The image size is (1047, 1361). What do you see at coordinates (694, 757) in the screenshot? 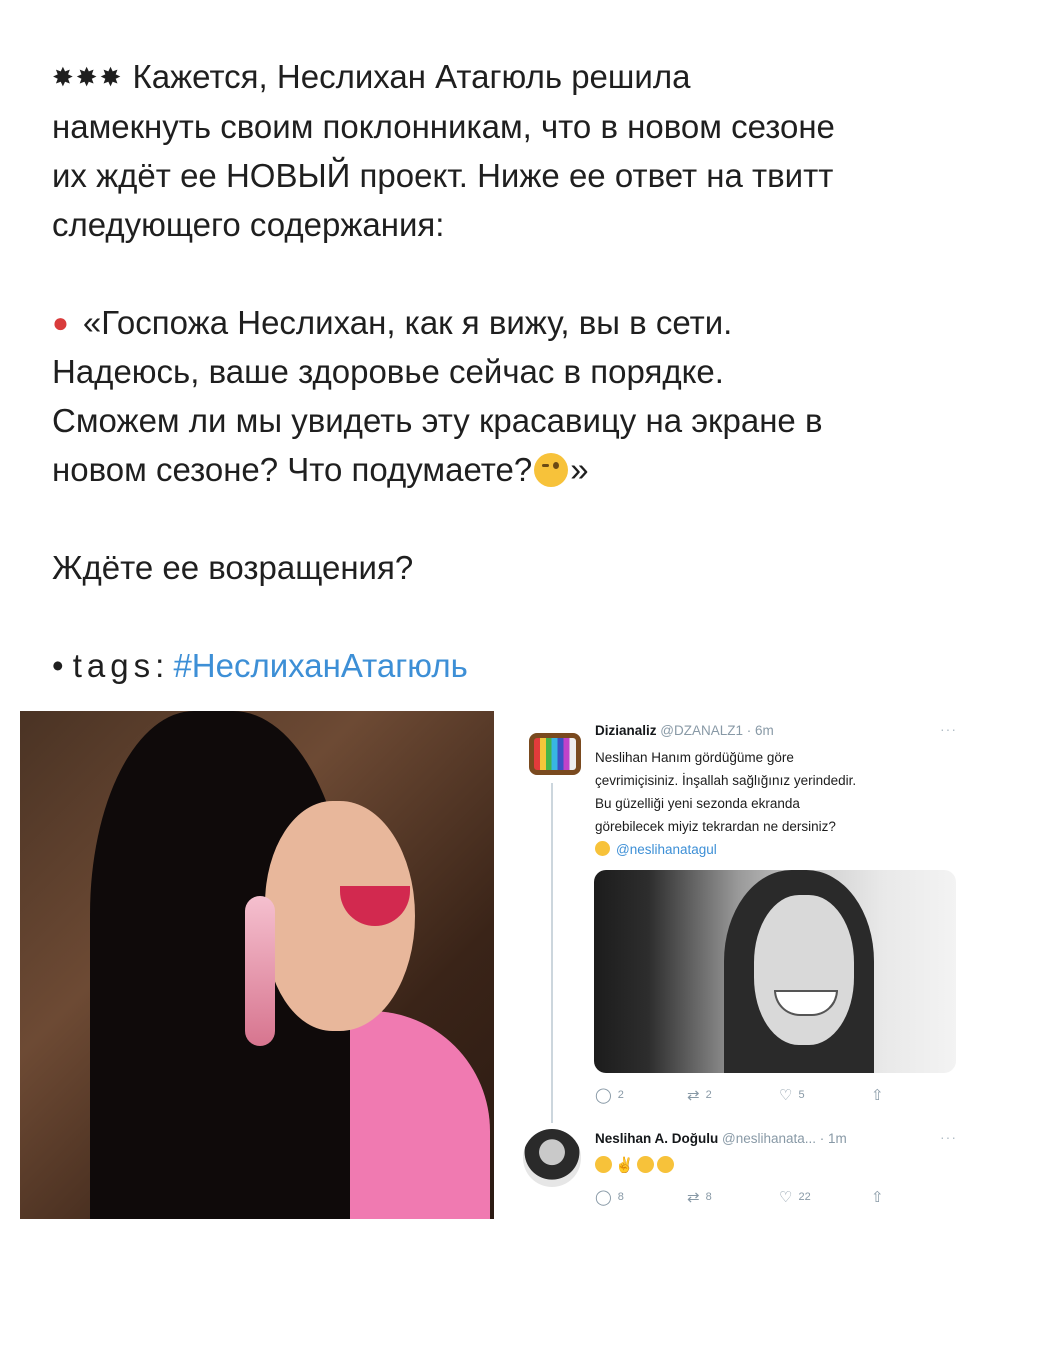
I see `tweet1-line-1: Neslihan Hanım gördüğüme göre` at bounding box center [694, 757].